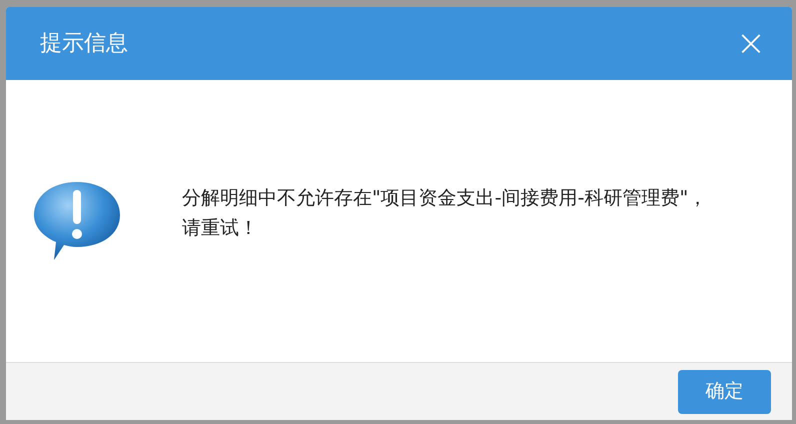 This screenshot has width=796, height=424. What do you see at coordinates (84, 44) in the screenshot?
I see `dialog-title: 提示信息` at bounding box center [84, 44].